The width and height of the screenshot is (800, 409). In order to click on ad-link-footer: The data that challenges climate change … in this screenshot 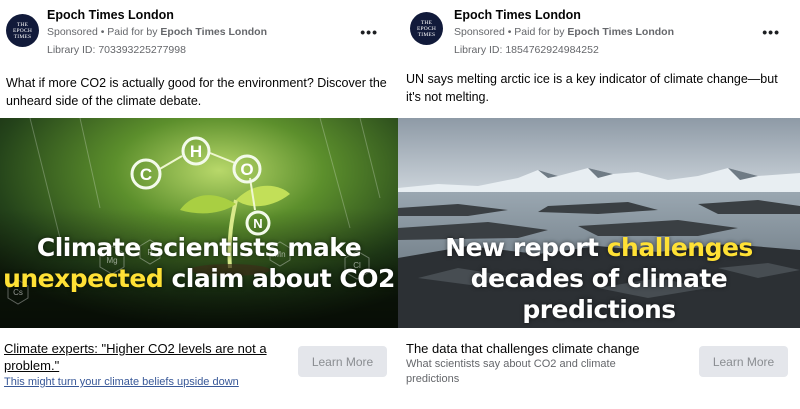, I will do `click(599, 368)`.